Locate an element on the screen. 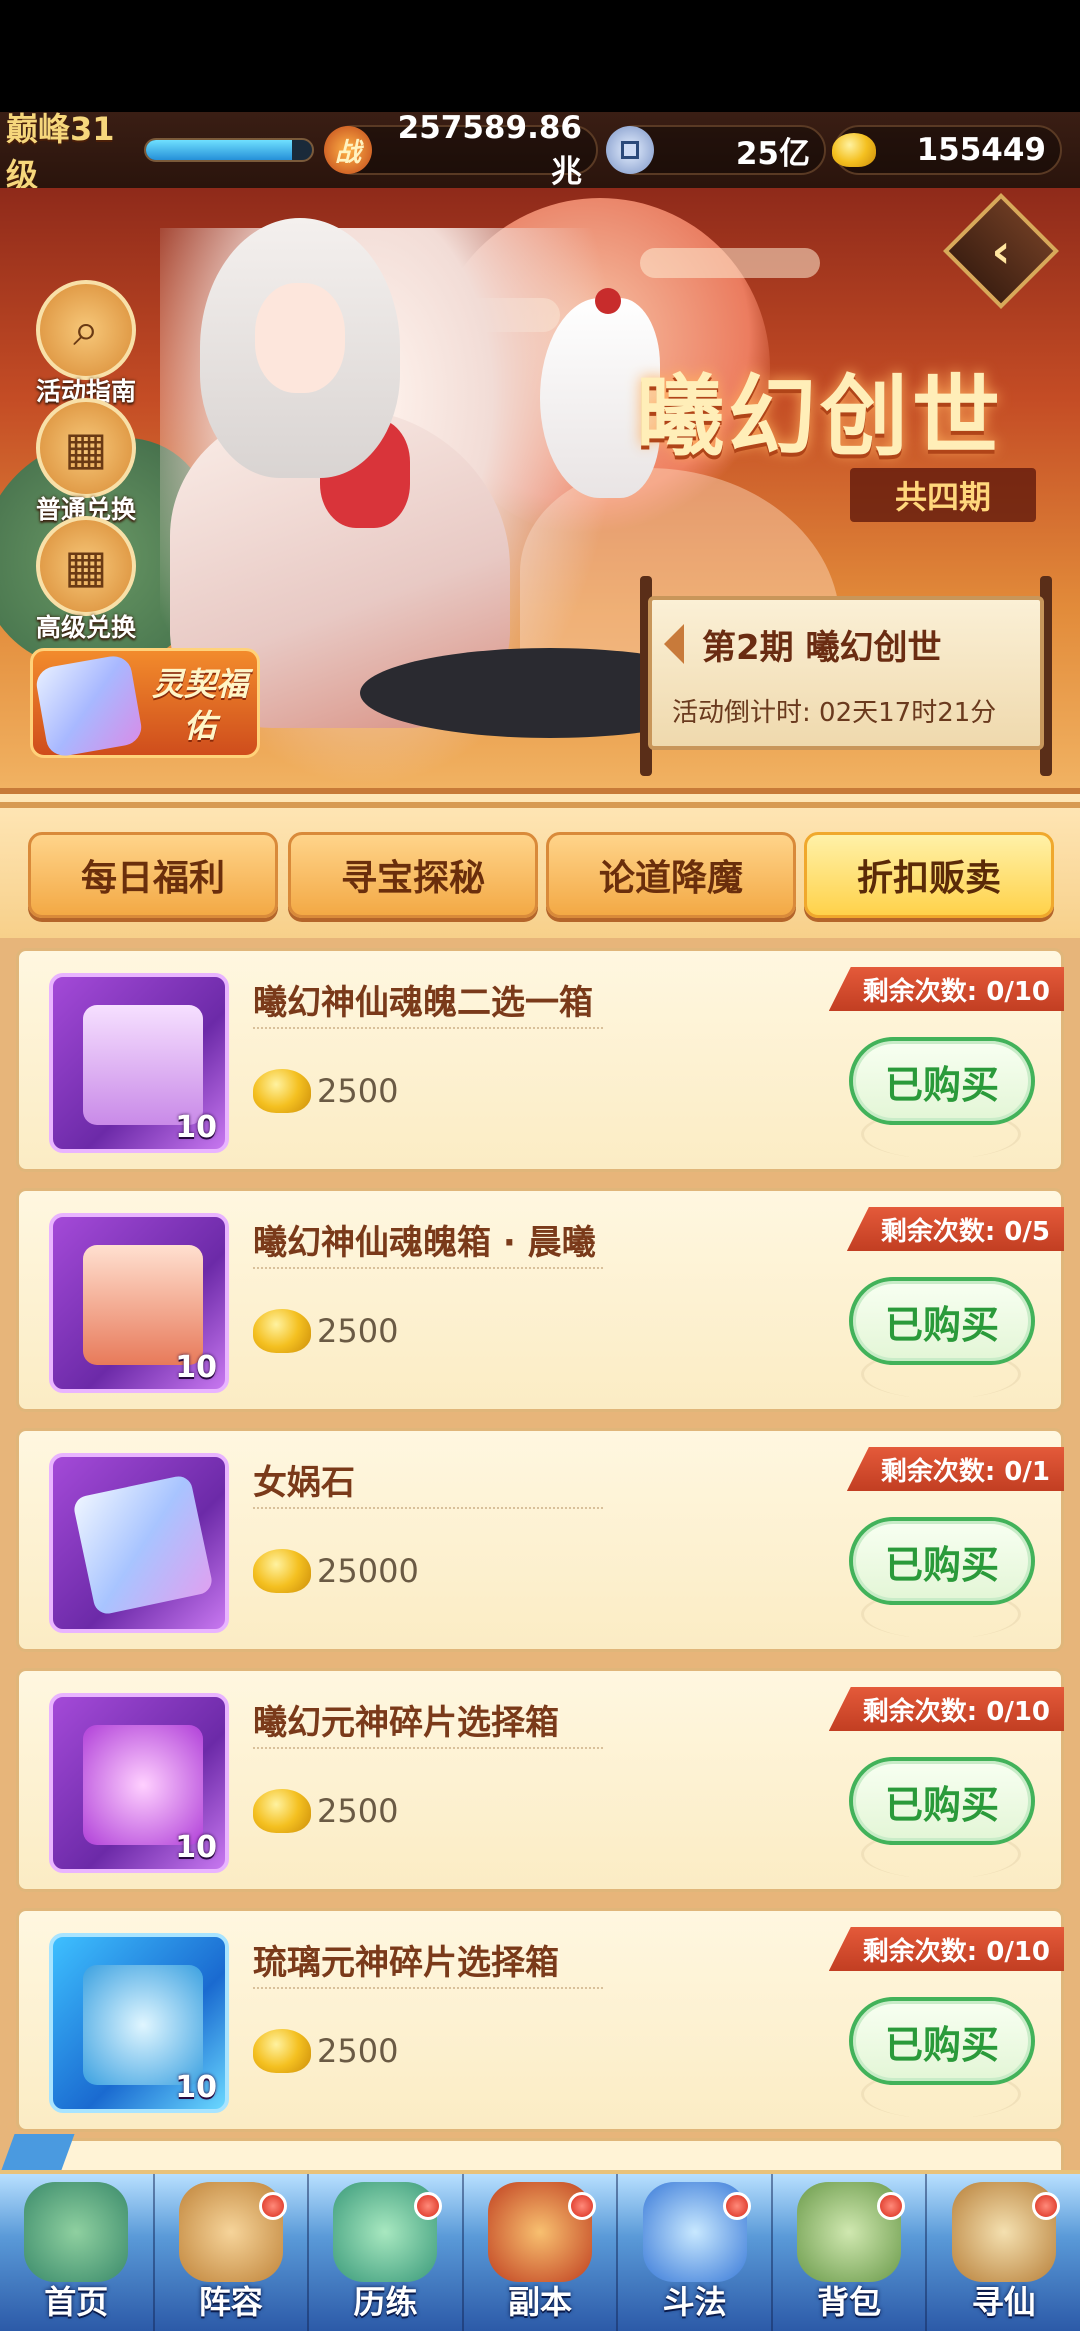 The width and height of the screenshot is (1080, 2331). nav-battle: 斗法 is located at coordinates (695, 2252).